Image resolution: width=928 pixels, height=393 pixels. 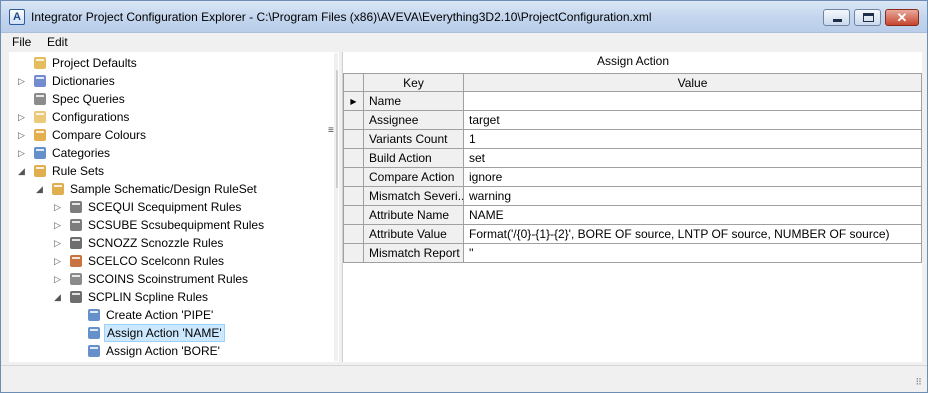 I want to click on grid-cell-value: 1, so click(x=692, y=139).